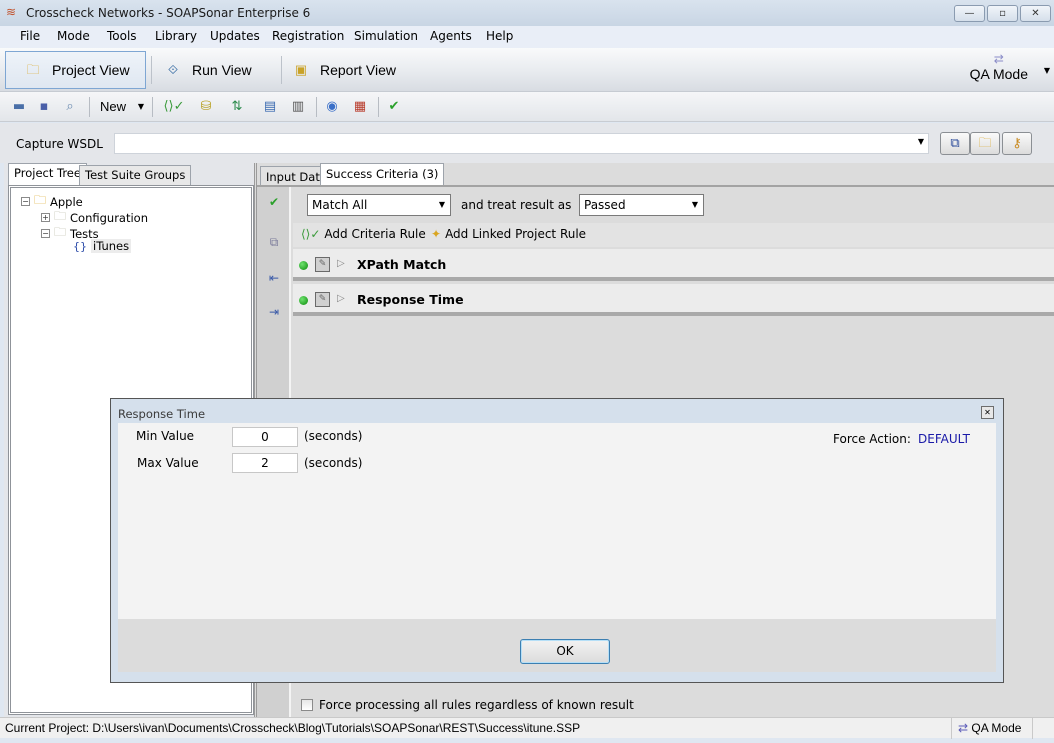  What do you see at coordinates (872, 439) in the screenshot?
I see `force-action-label: Force Action:` at bounding box center [872, 439].